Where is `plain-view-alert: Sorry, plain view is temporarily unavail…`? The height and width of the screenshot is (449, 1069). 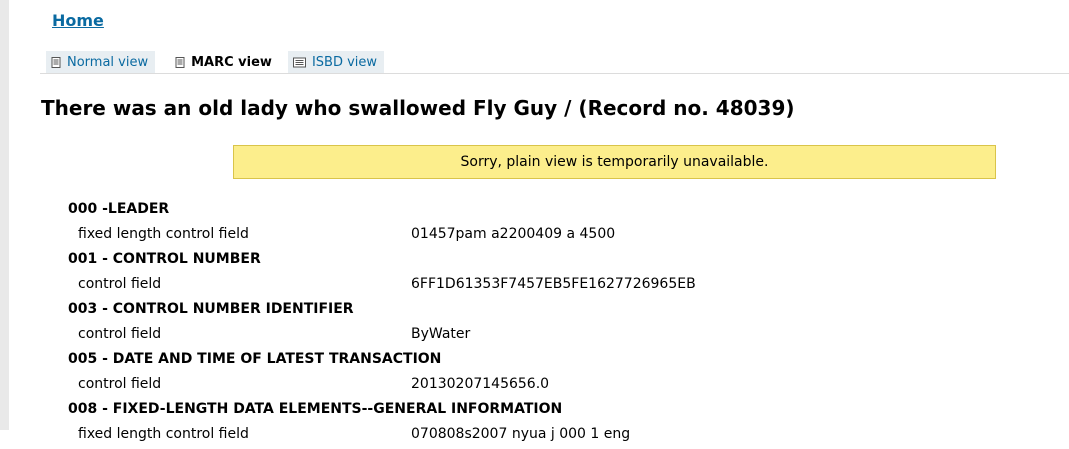 plain-view-alert: Sorry, plain view is temporarily unavail… is located at coordinates (614, 162).